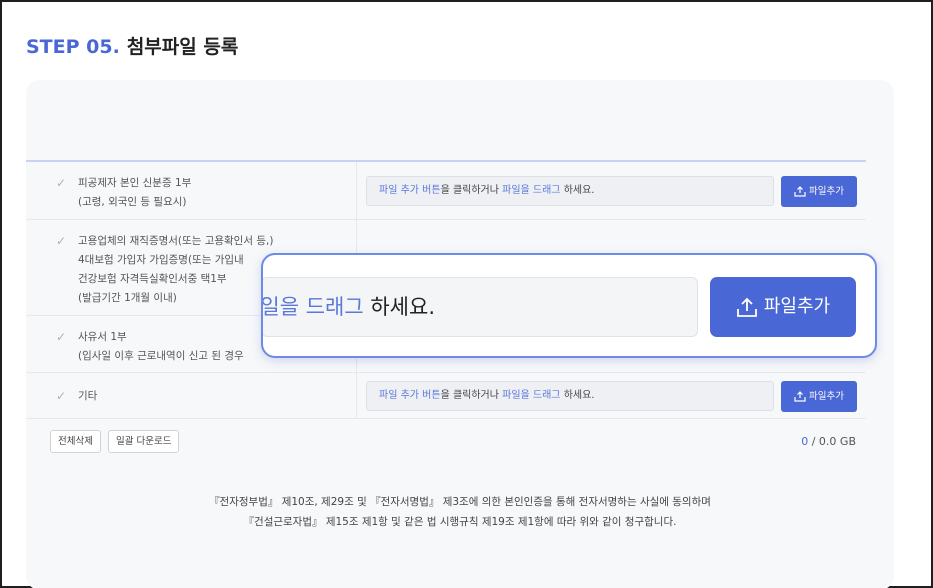  Describe the element at coordinates (479, 307) in the screenshot. I see `zoomed-file-drop-field: 일을 드래그 하세요.` at that location.